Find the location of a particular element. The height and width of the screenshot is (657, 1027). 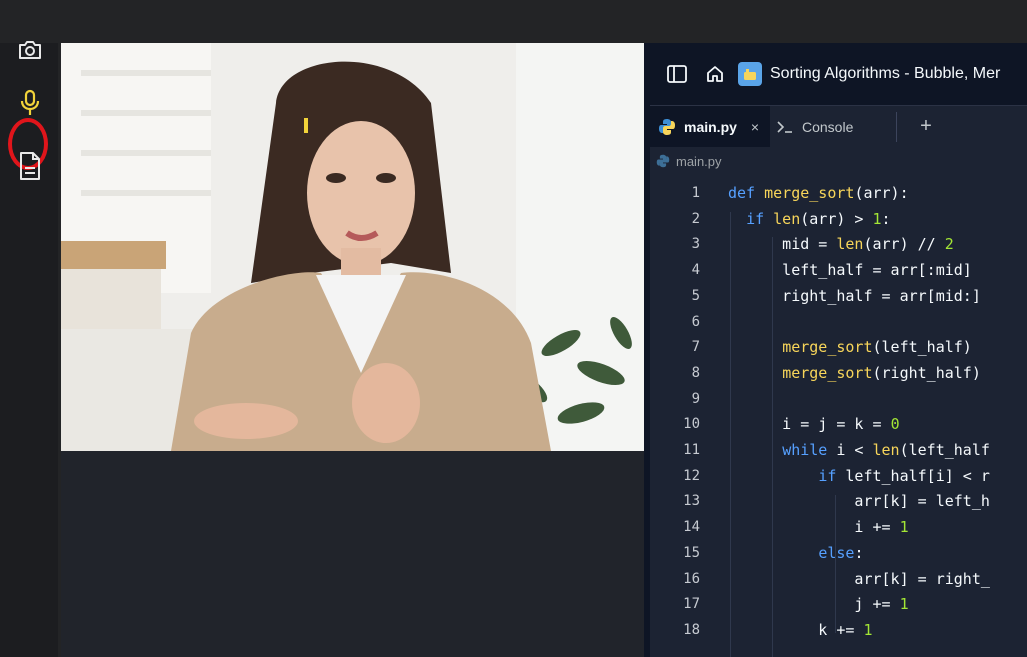

code-line: 5 right_half = arr[mid:] is located at coordinates (838, 296).